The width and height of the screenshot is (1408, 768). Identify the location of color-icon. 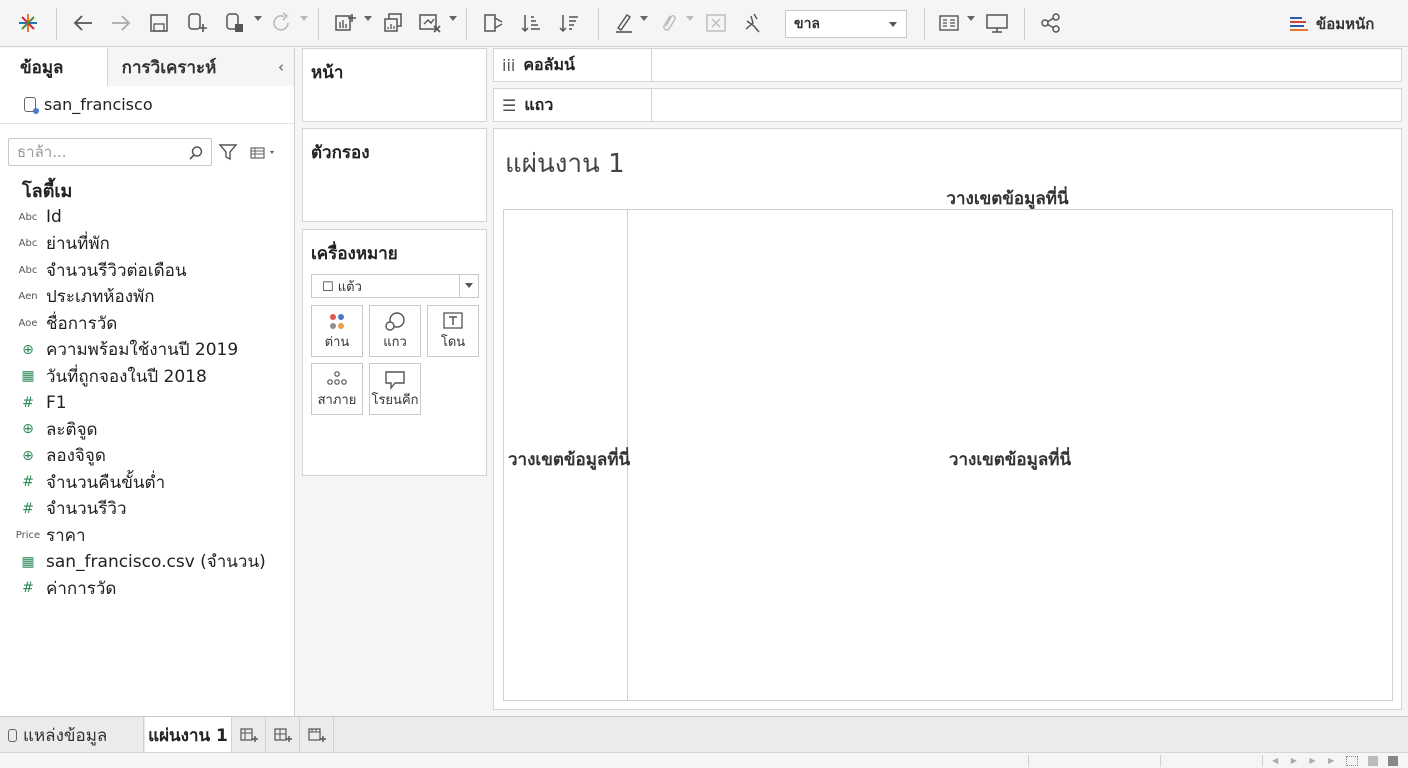
(337, 321).